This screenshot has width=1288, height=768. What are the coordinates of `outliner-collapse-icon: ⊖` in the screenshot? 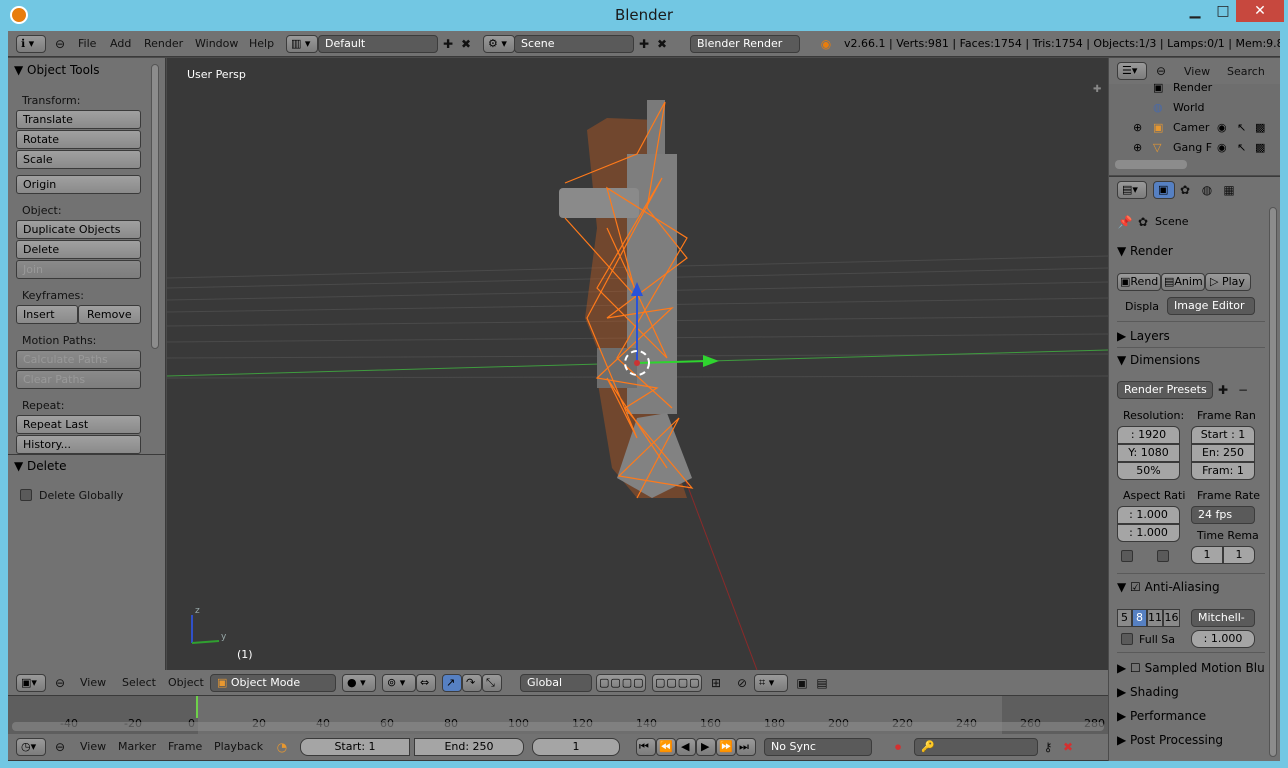 It's located at (1161, 71).